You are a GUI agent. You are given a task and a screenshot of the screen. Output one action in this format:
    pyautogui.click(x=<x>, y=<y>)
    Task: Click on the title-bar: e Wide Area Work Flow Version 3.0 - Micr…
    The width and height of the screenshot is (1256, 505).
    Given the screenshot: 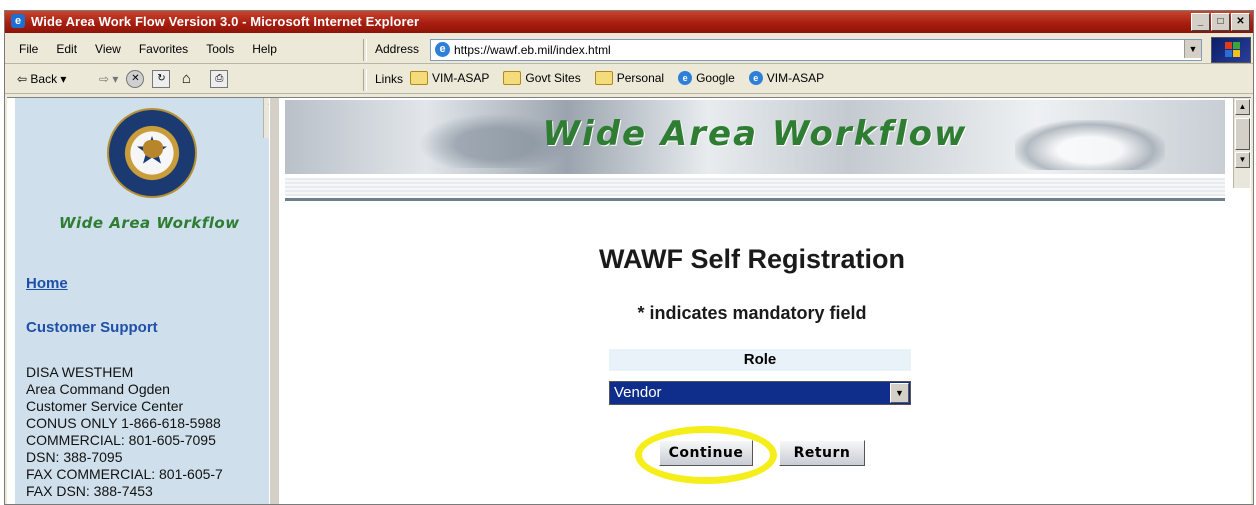 What is the action you would take?
    pyautogui.click(x=629, y=22)
    